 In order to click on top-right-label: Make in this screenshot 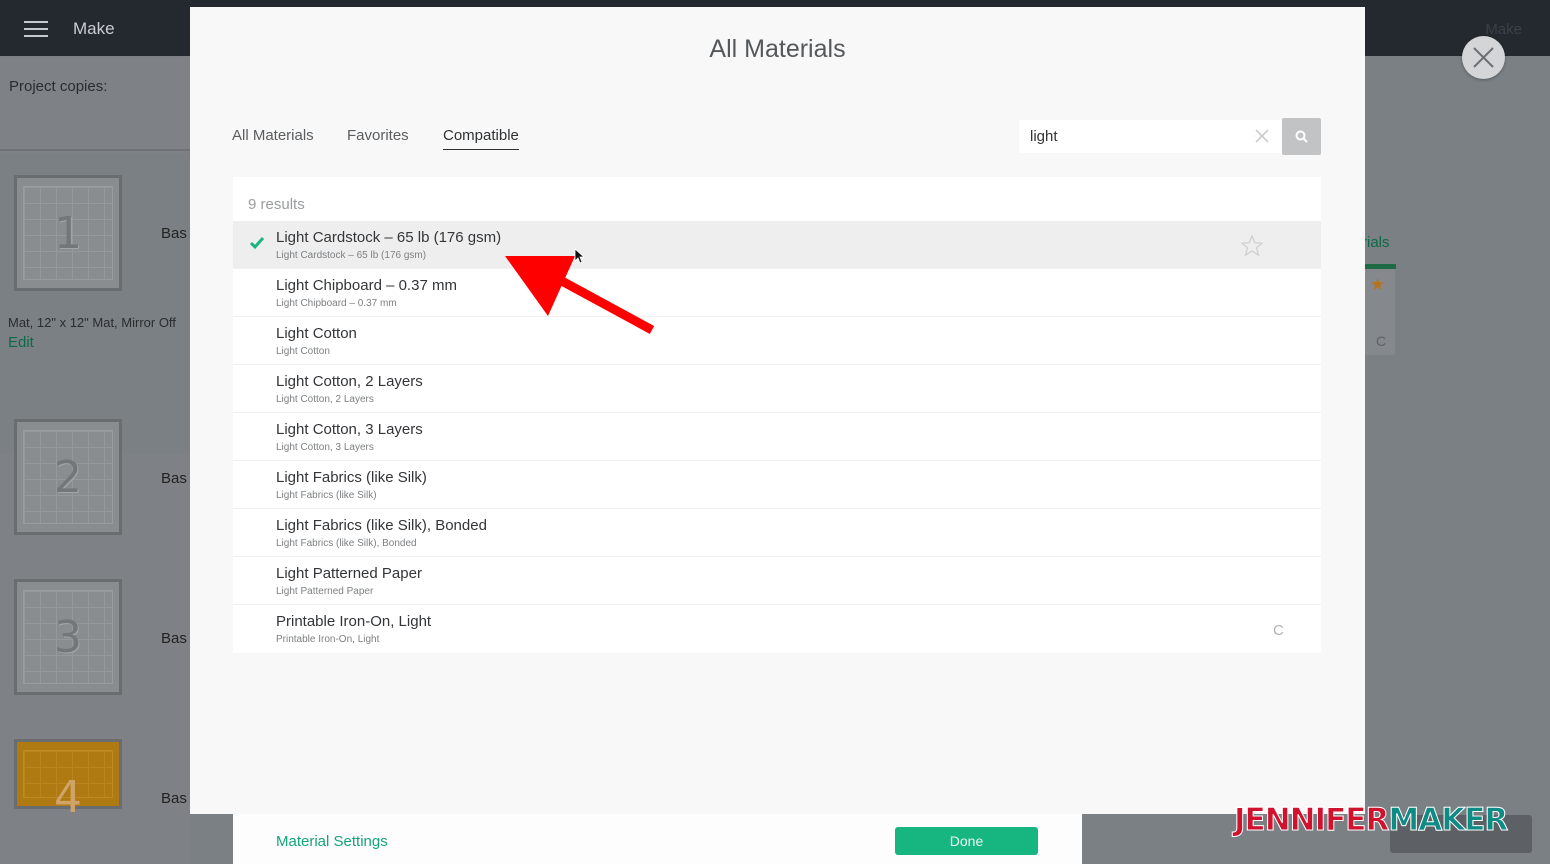, I will do `click(1503, 29)`.